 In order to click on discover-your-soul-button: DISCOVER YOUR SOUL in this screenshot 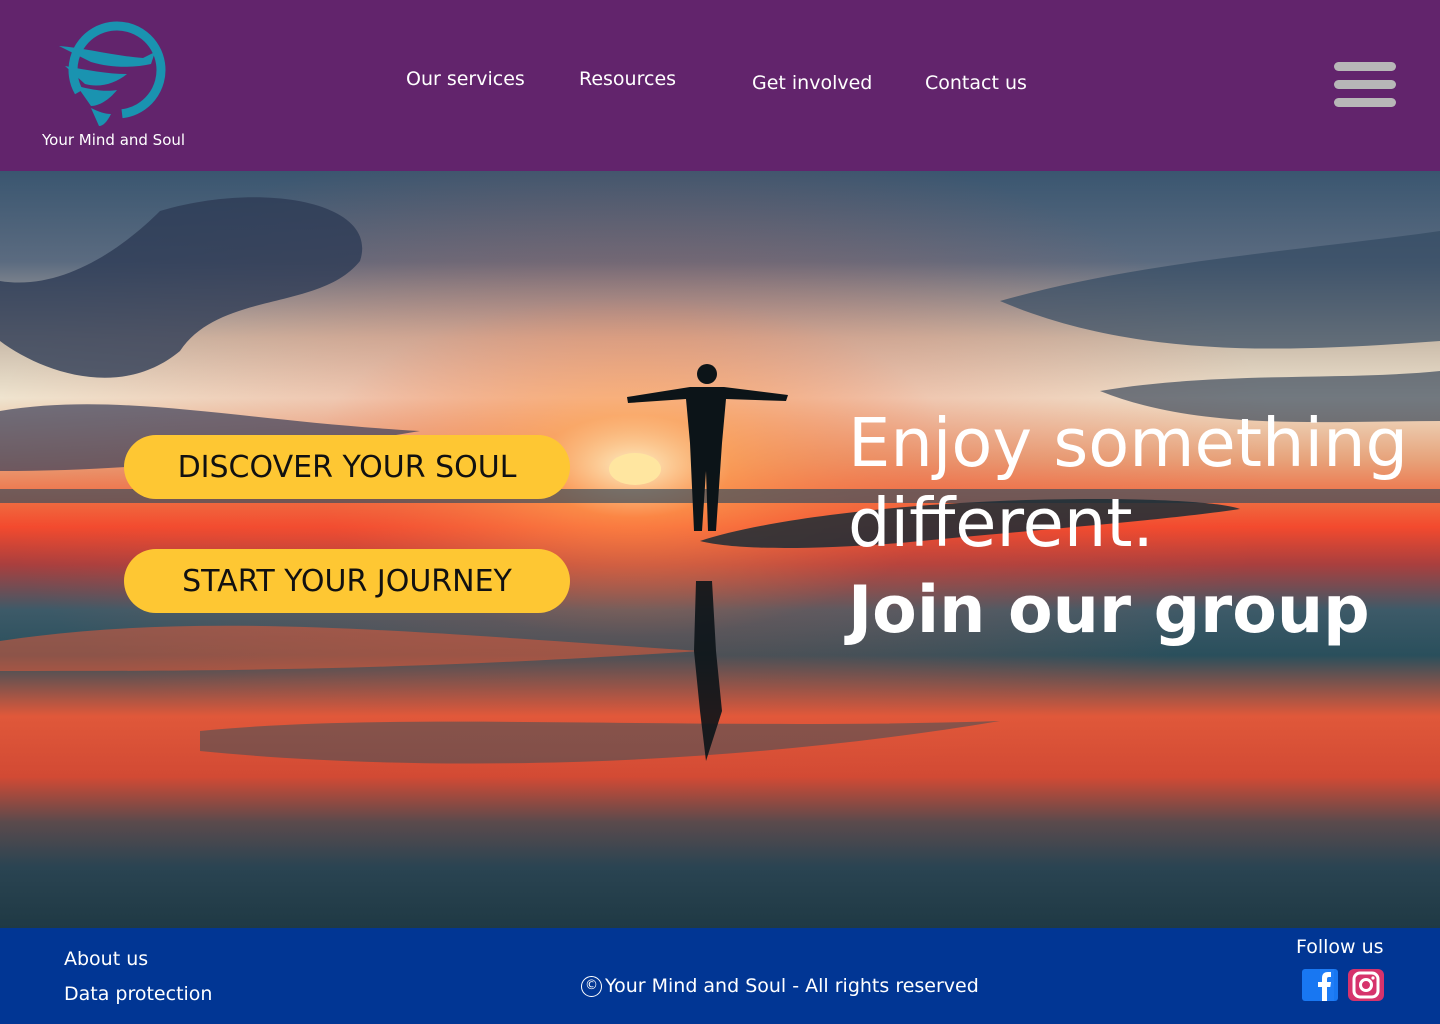, I will do `click(347, 467)`.